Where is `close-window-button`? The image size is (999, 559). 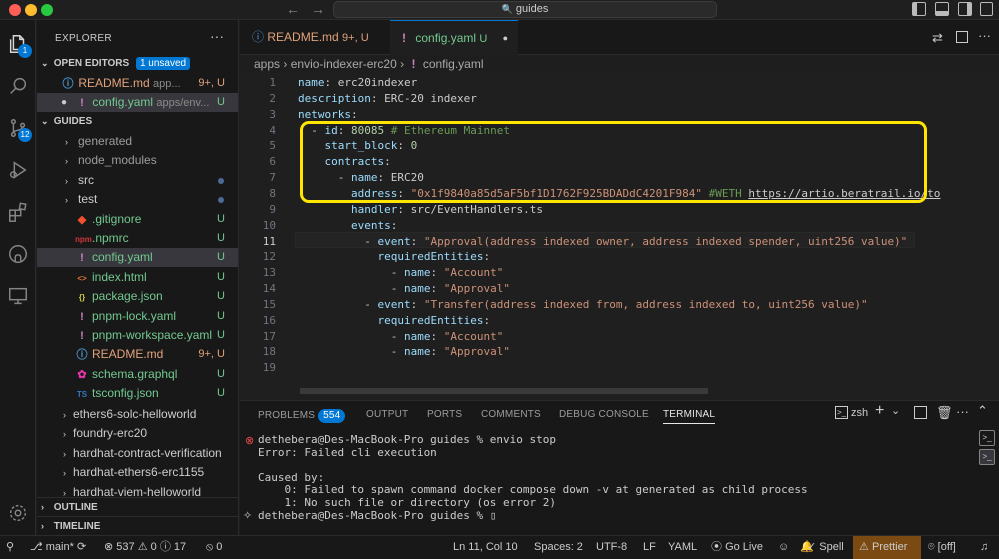 close-window-button is located at coordinates (15, 10).